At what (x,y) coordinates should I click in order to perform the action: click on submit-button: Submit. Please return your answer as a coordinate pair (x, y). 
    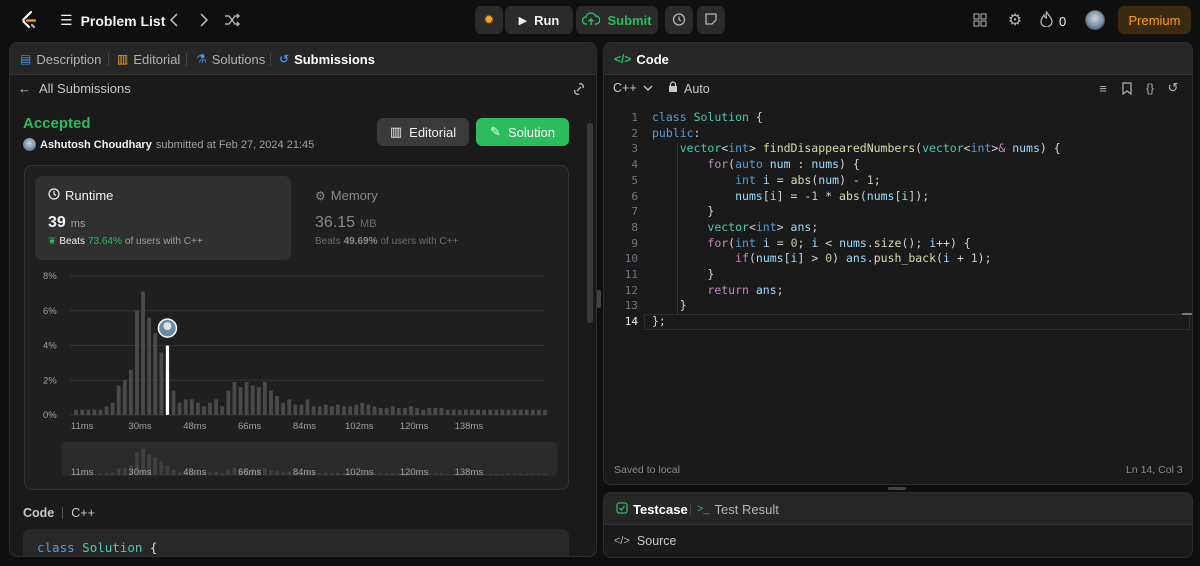
    Looking at the image, I should click on (617, 20).